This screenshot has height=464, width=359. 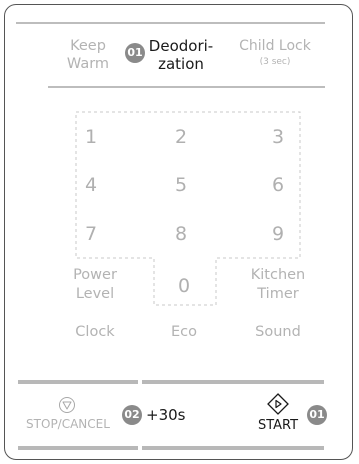 What do you see at coordinates (233, 382) in the screenshot?
I see `bottom-row-top-bar-right` at bounding box center [233, 382].